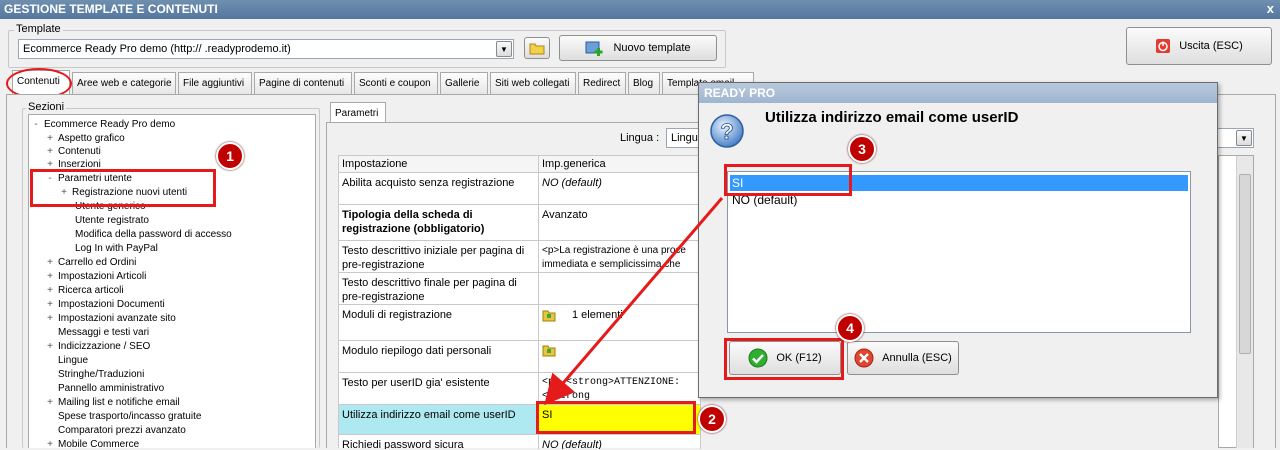 The width and height of the screenshot is (1280, 450). Describe the element at coordinates (634, 301) in the screenshot. I see `annotation-arrow` at that location.